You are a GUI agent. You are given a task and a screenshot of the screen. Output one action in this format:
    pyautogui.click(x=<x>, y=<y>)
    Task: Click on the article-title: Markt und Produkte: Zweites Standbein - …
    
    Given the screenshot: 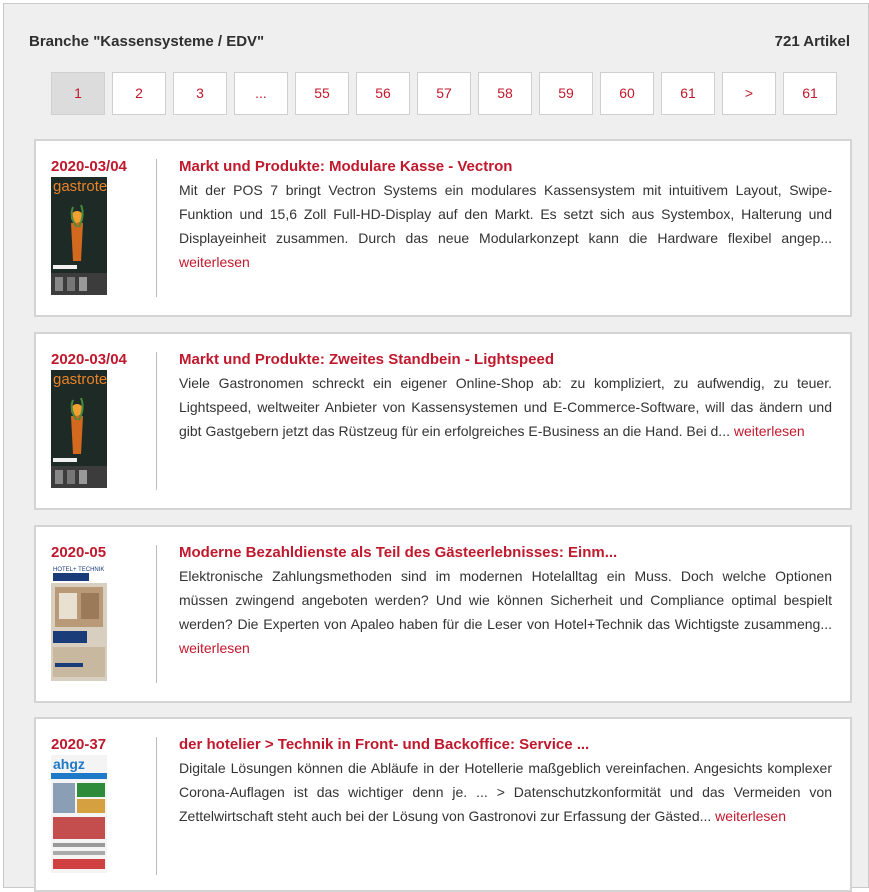 What is the action you would take?
    pyautogui.click(x=505, y=359)
    